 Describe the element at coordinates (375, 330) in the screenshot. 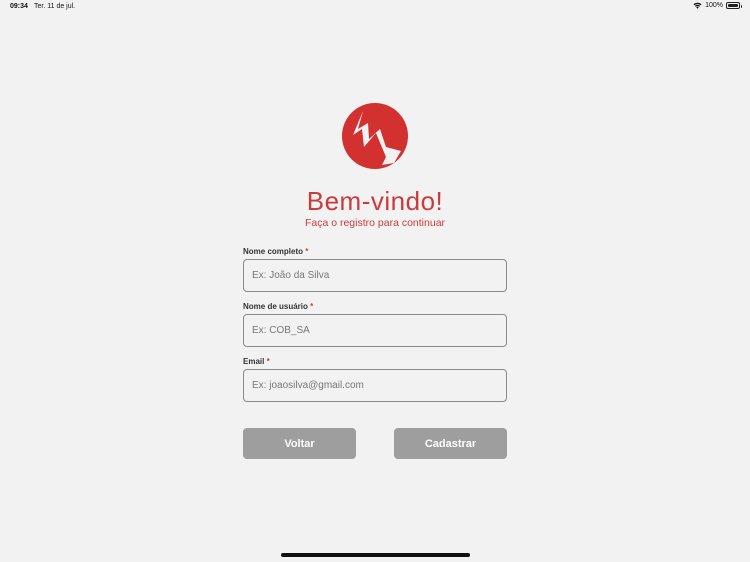

I see `username-input` at that location.